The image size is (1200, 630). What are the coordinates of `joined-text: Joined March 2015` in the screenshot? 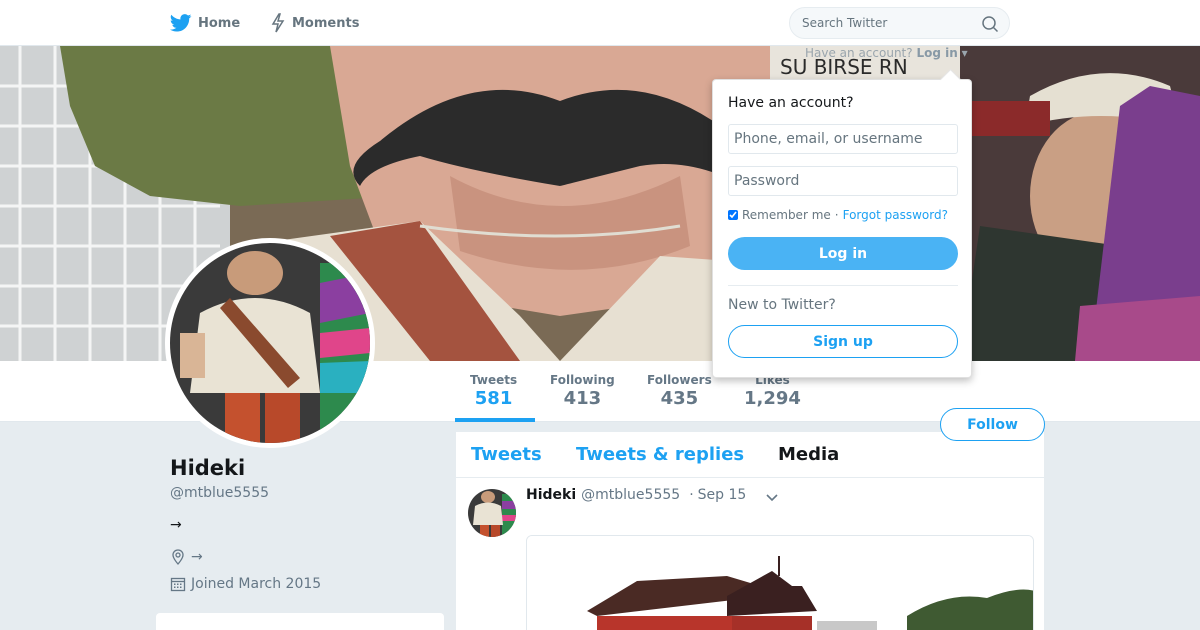 It's located at (256, 584).